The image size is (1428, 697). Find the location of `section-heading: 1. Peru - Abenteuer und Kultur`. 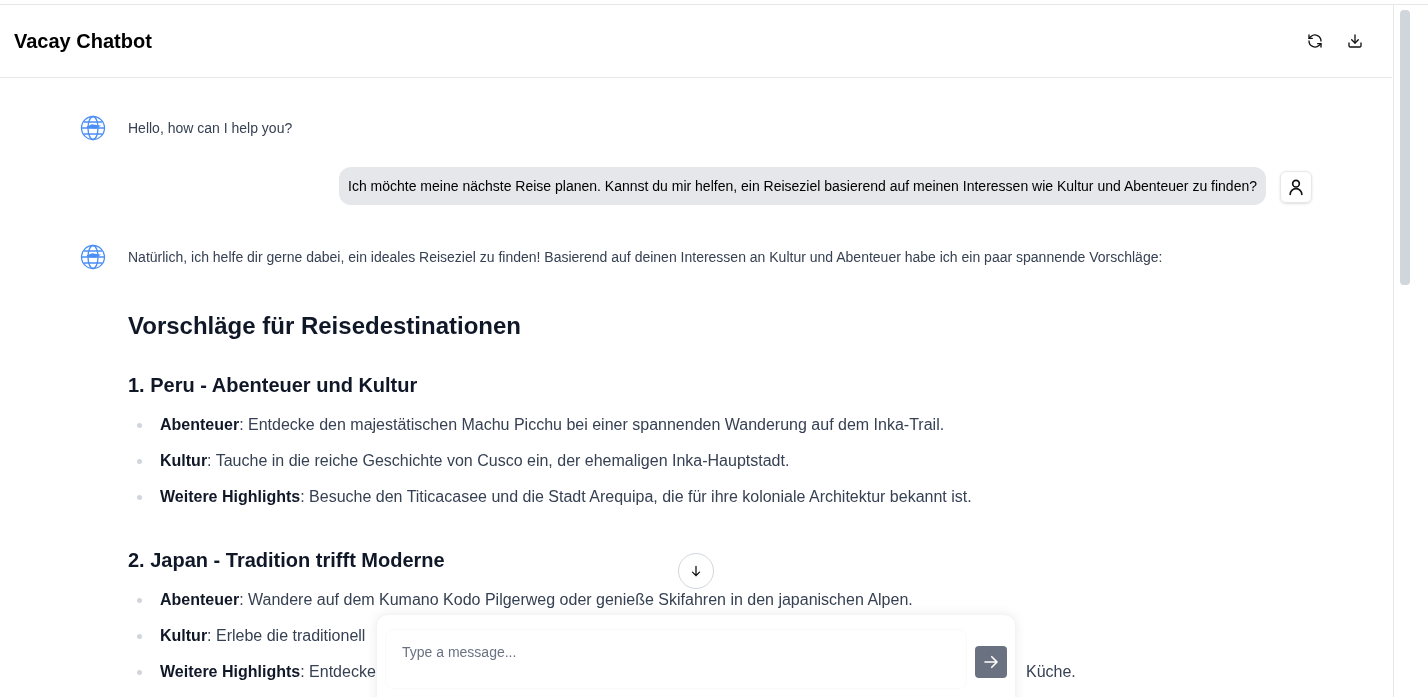

section-heading: 1. Peru - Abenteuer und Kultur is located at coordinates (273, 385).